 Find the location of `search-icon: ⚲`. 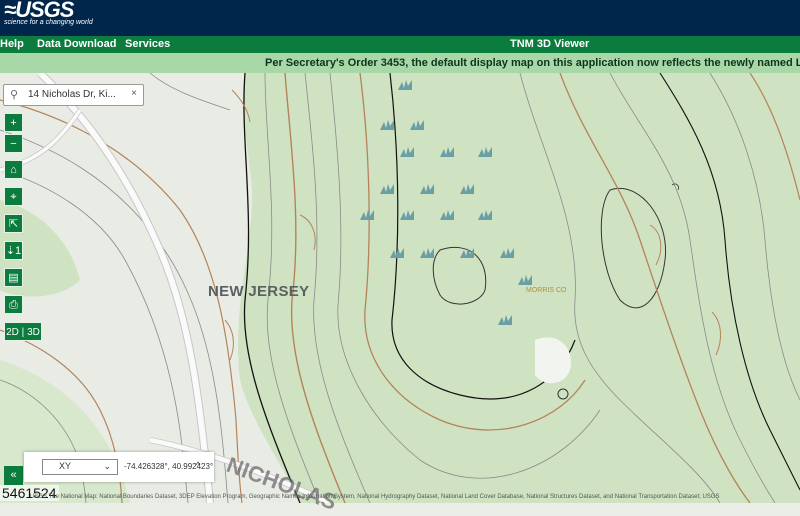

search-icon: ⚲ is located at coordinates (14, 95).